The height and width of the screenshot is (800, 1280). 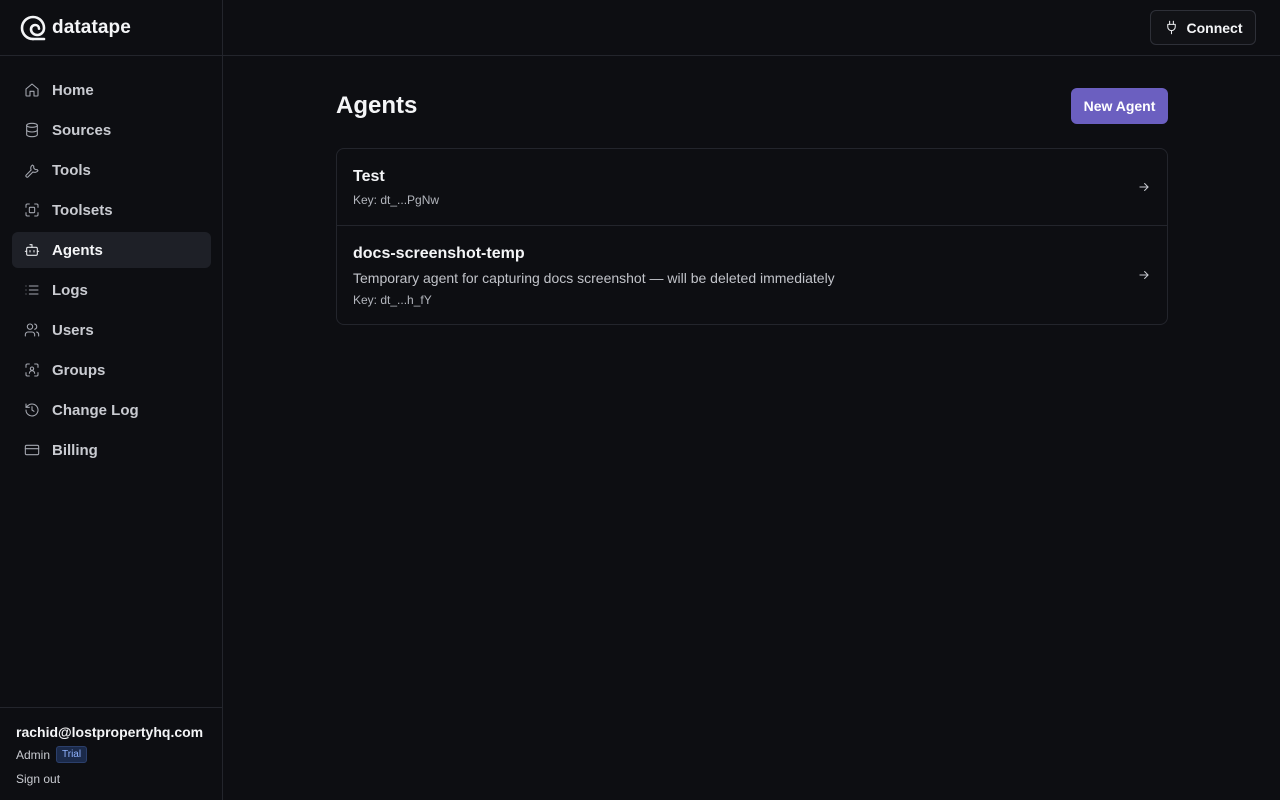 What do you see at coordinates (369, 176) in the screenshot?
I see `agent-name: Test` at bounding box center [369, 176].